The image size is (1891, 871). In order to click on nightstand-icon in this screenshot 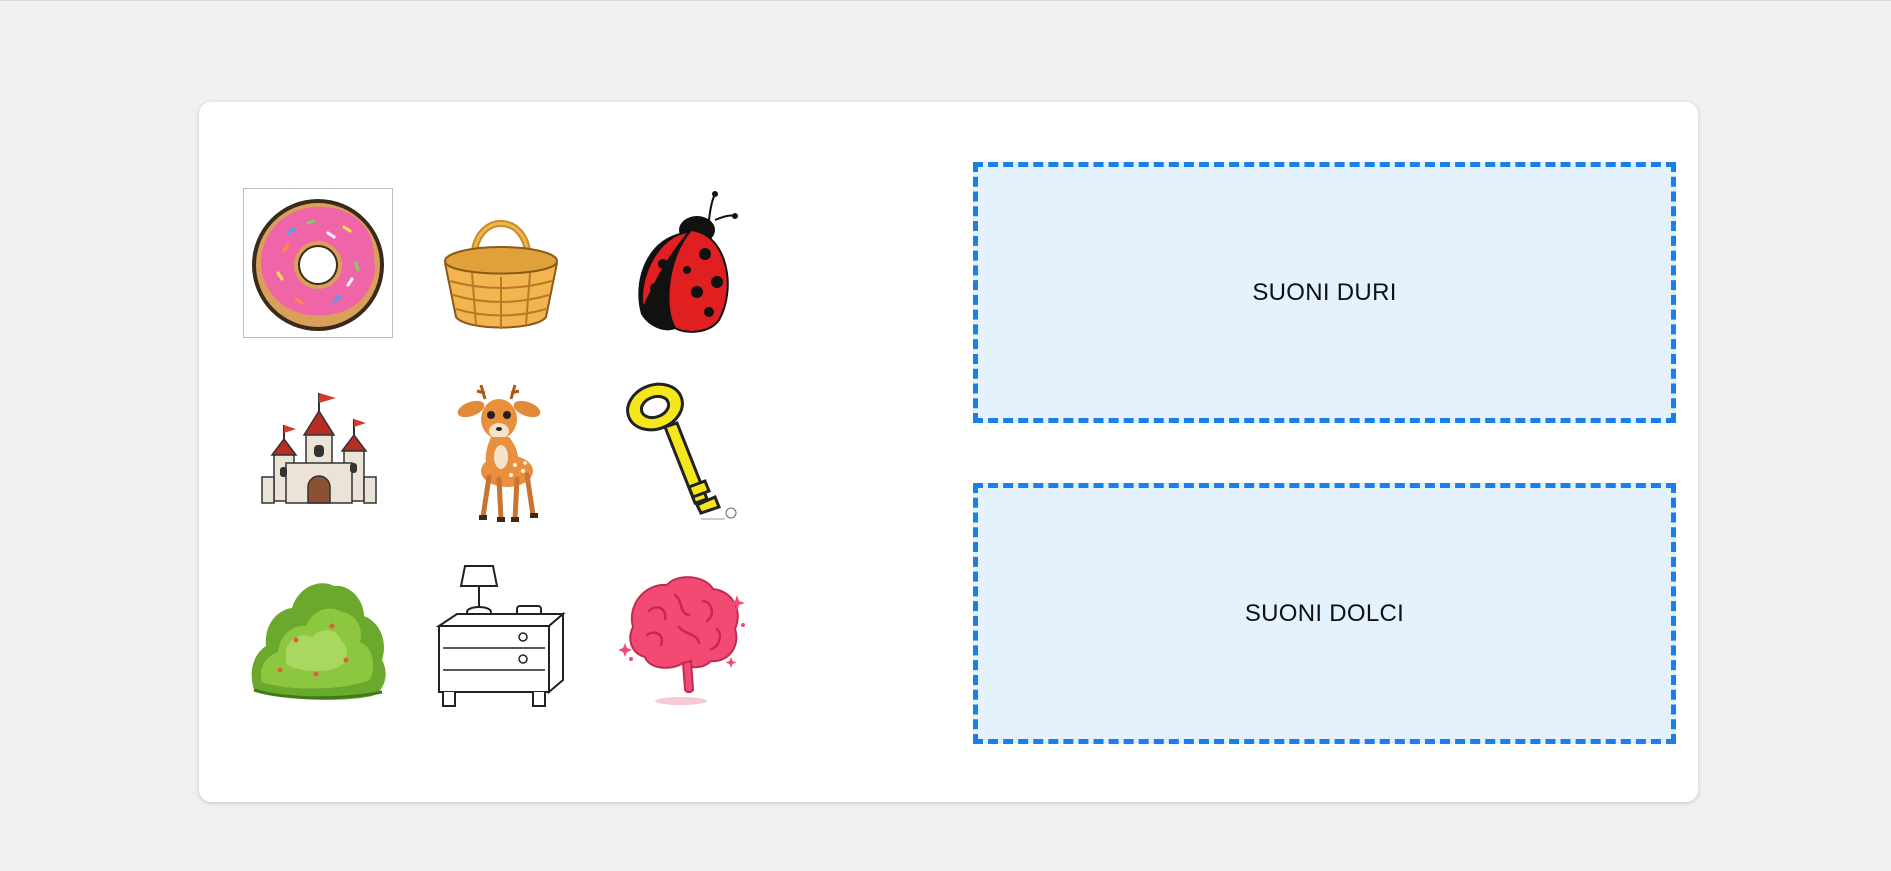, I will do `click(500, 636)`.